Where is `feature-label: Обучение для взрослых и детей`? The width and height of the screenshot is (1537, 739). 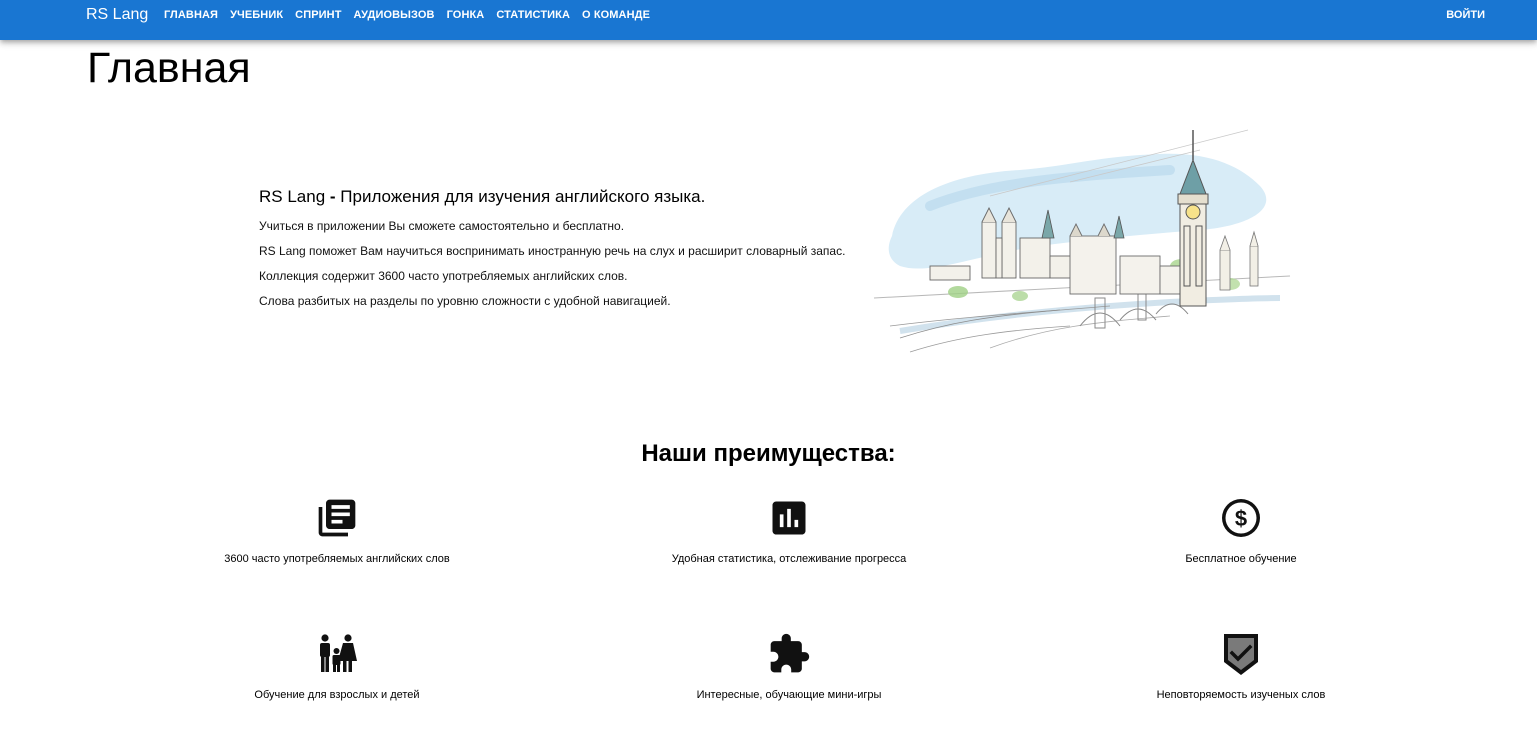 feature-label: Обучение для взрослых и детей is located at coordinates (337, 695).